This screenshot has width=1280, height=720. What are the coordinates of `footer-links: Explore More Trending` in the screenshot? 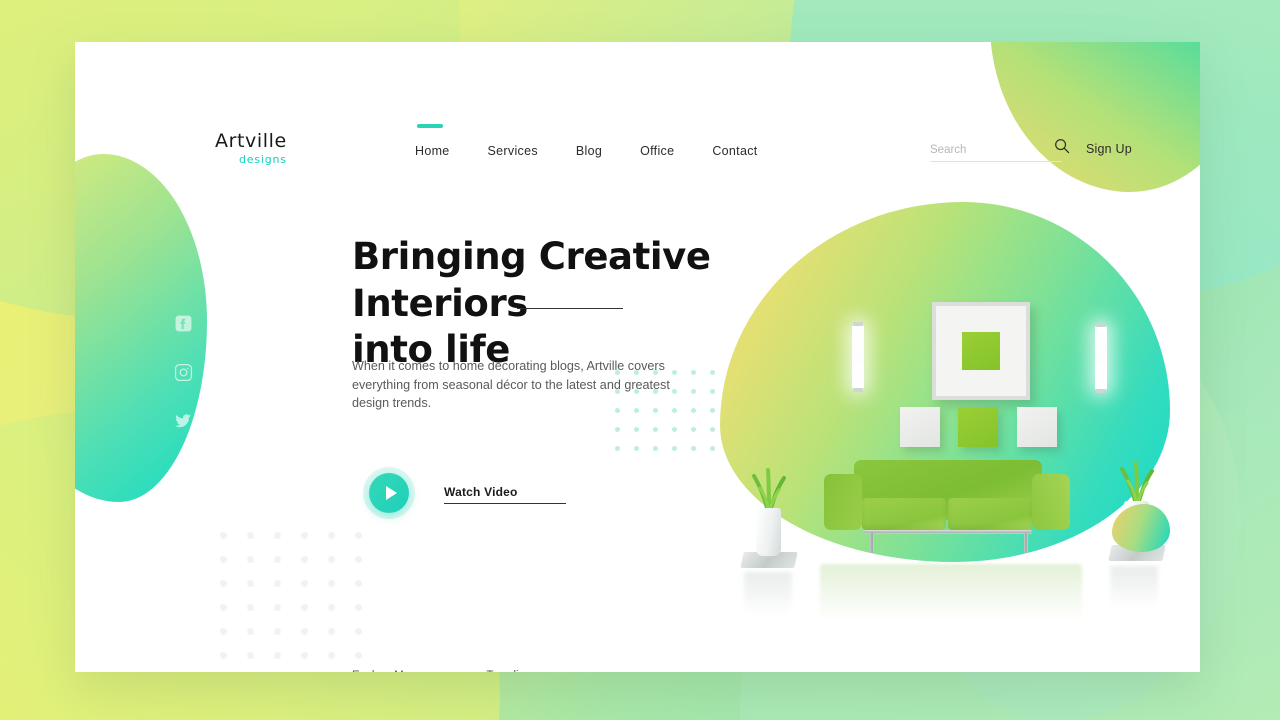 It's located at (441, 671).